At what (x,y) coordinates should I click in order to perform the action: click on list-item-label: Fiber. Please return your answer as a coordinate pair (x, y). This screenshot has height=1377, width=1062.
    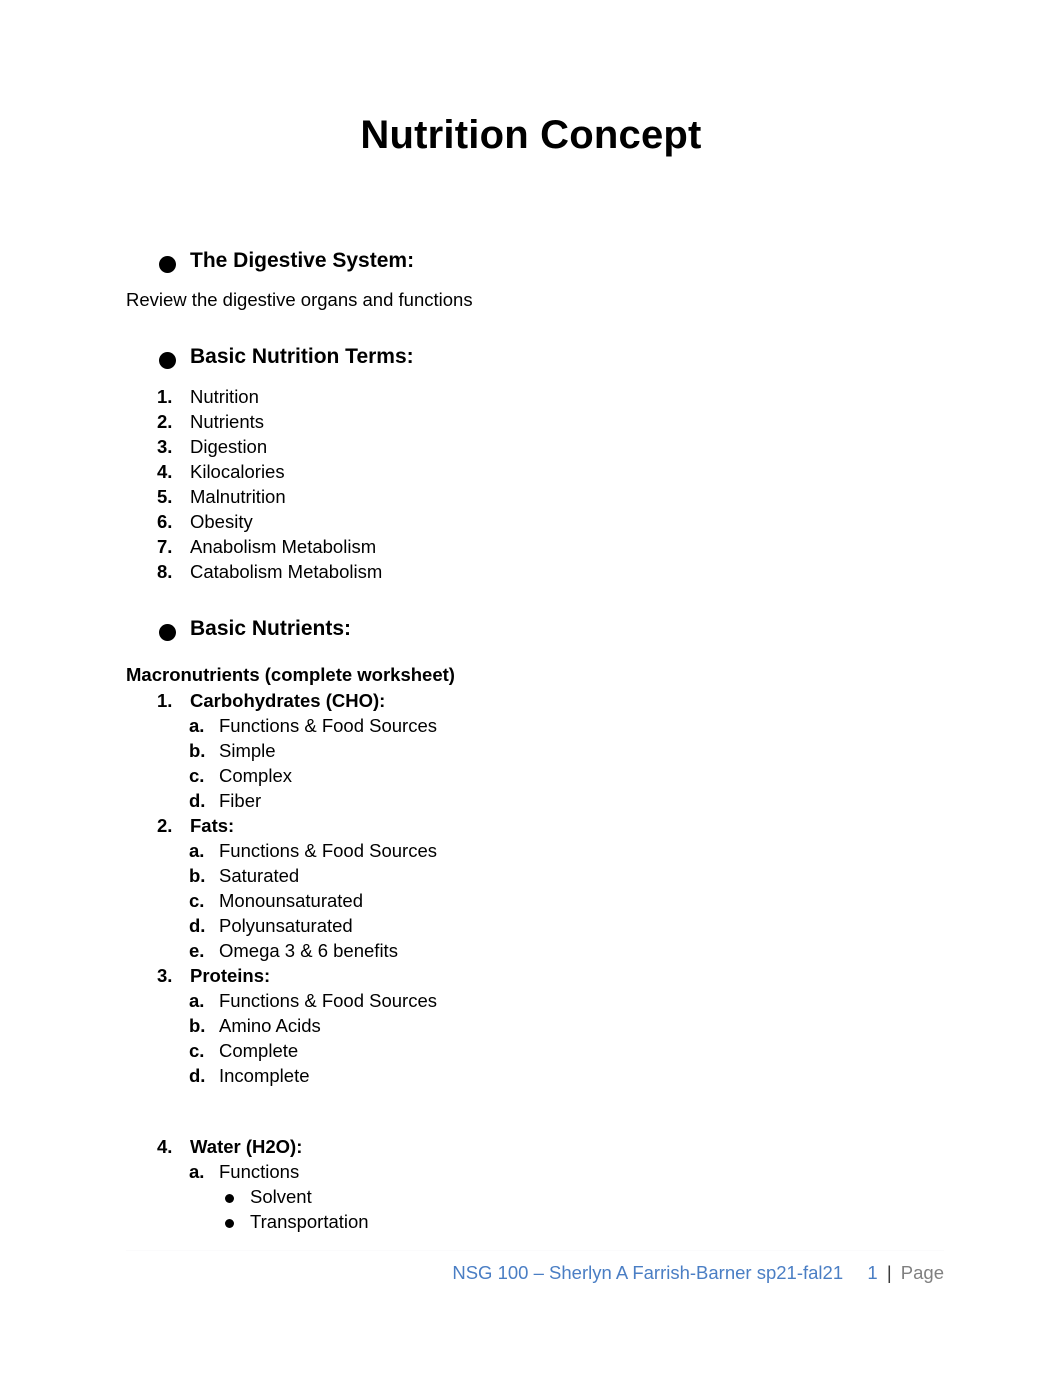
    Looking at the image, I should click on (240, 801).